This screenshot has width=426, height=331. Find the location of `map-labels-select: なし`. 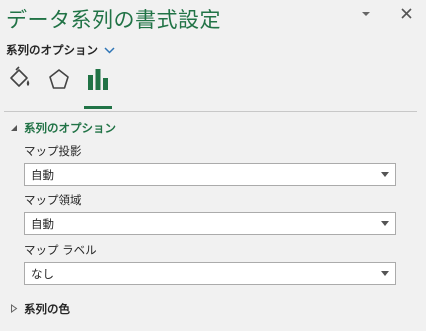

map-labels-select: なし is located at coordinates (210, 273).